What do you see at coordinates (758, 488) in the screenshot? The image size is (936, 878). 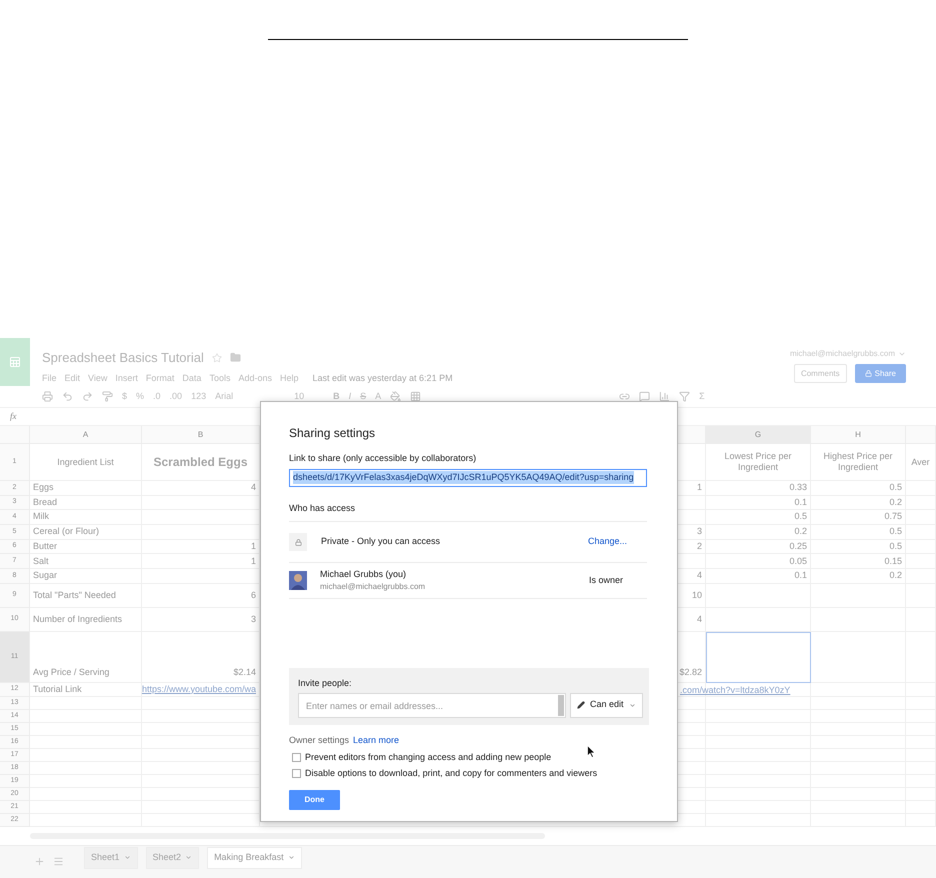 I see `table-cell: 0.33` at bounding box center [758, 488].